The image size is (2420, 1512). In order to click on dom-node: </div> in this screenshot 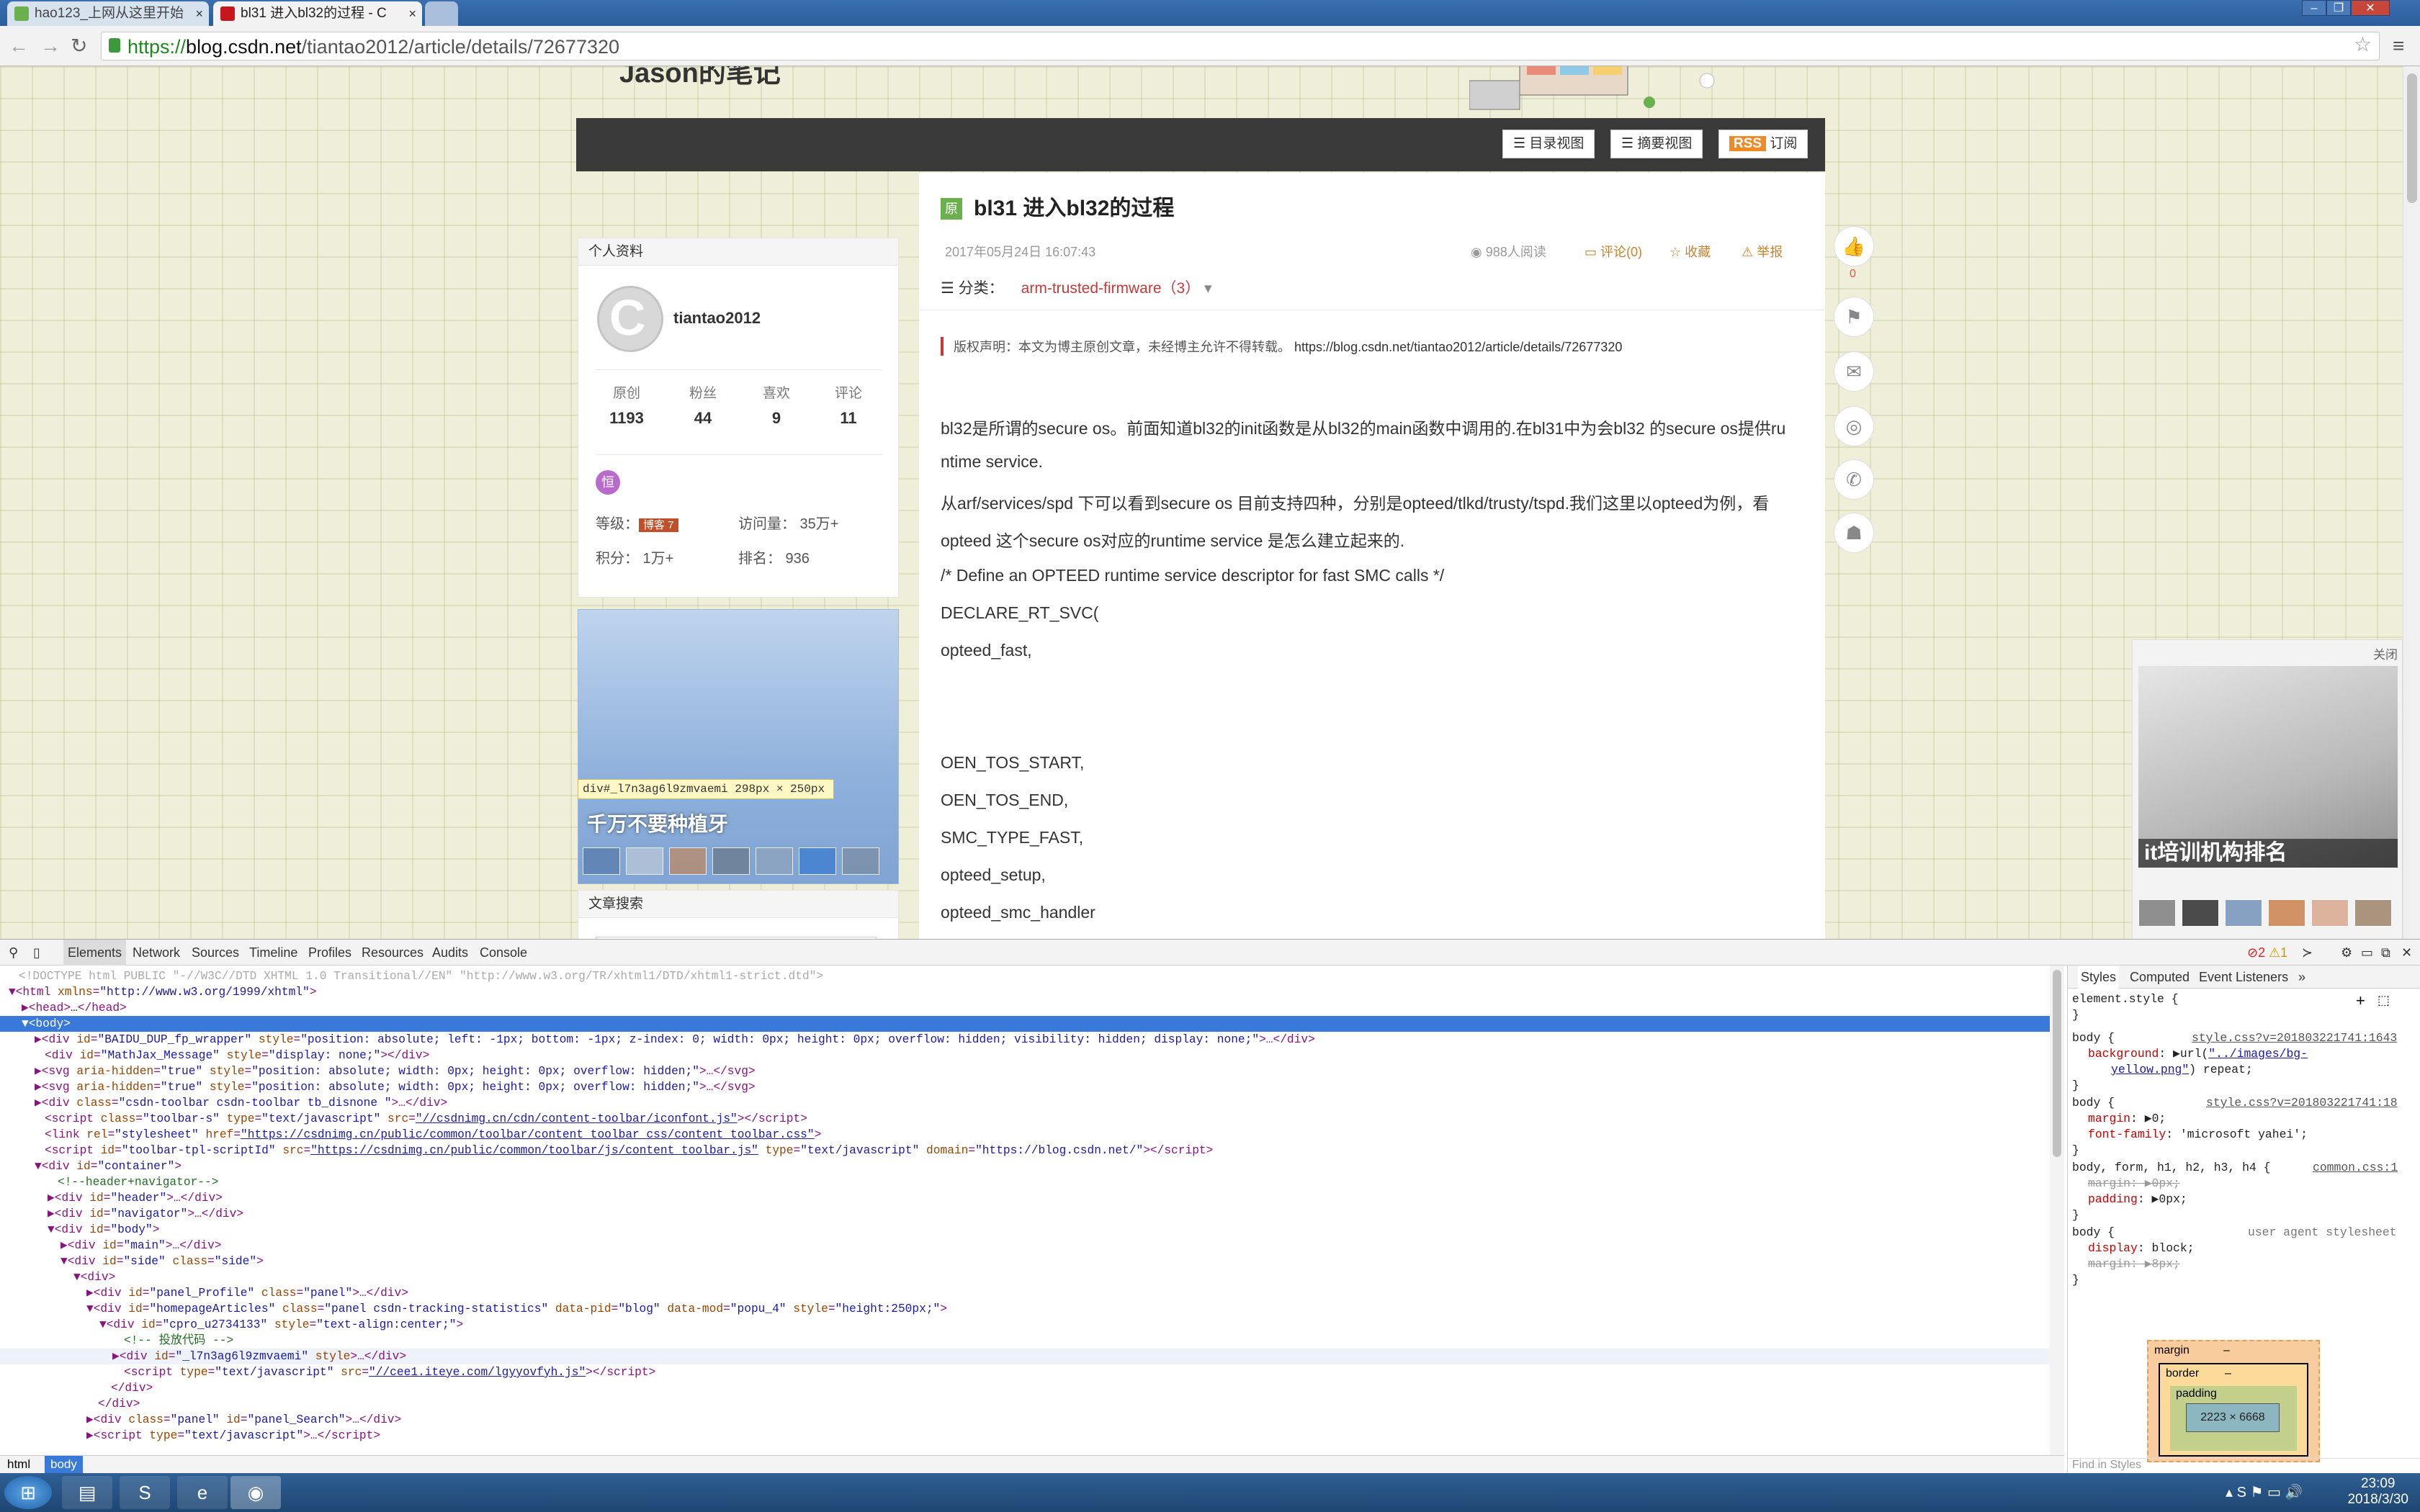, I will do `click(1025, 1388)`.